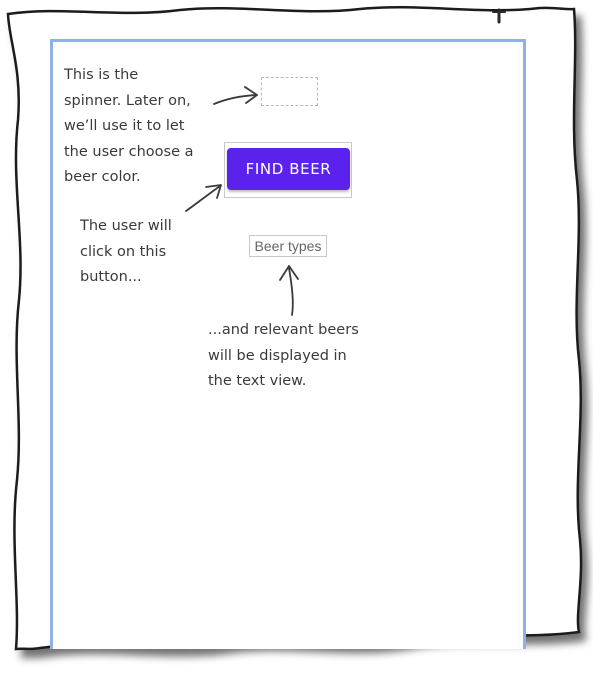 The width and height of the screenshot is (593, 676). Describe the element at coordinates (288, 169) in the screenshot. I see `find-beer-button: FIND BEER` at that location.